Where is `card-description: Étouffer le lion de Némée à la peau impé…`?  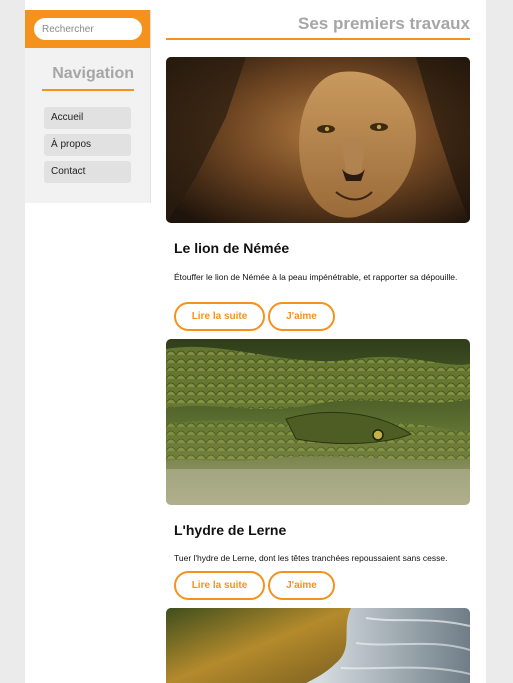 card-description: Étouffer le lion de Némée à la peau impé… is located at coordinates (316, 277).